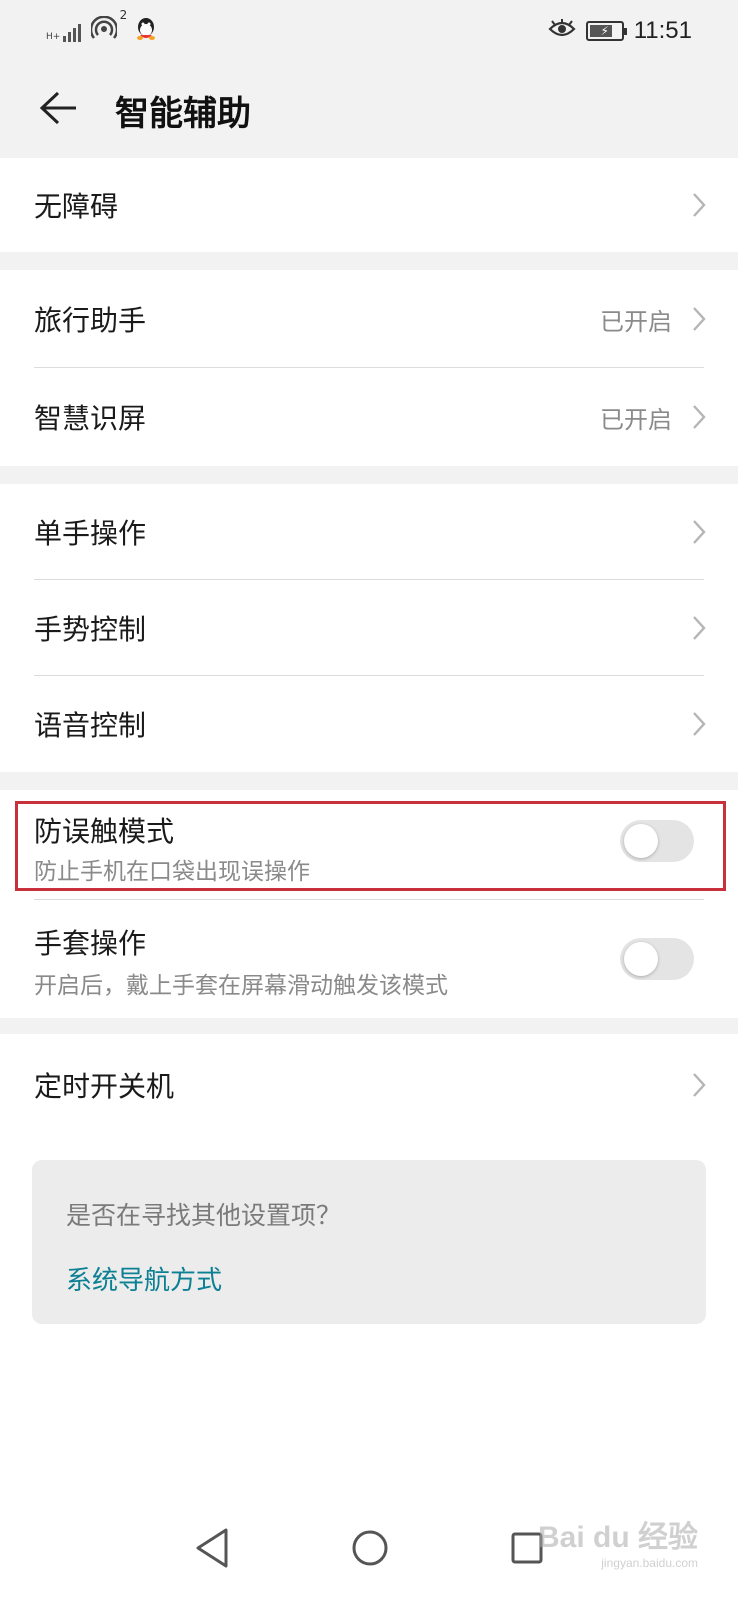  Describe the element at coordinates (617, 1537) in the screenshot. I see `watermark-brand: Bai du 经验` at that location.